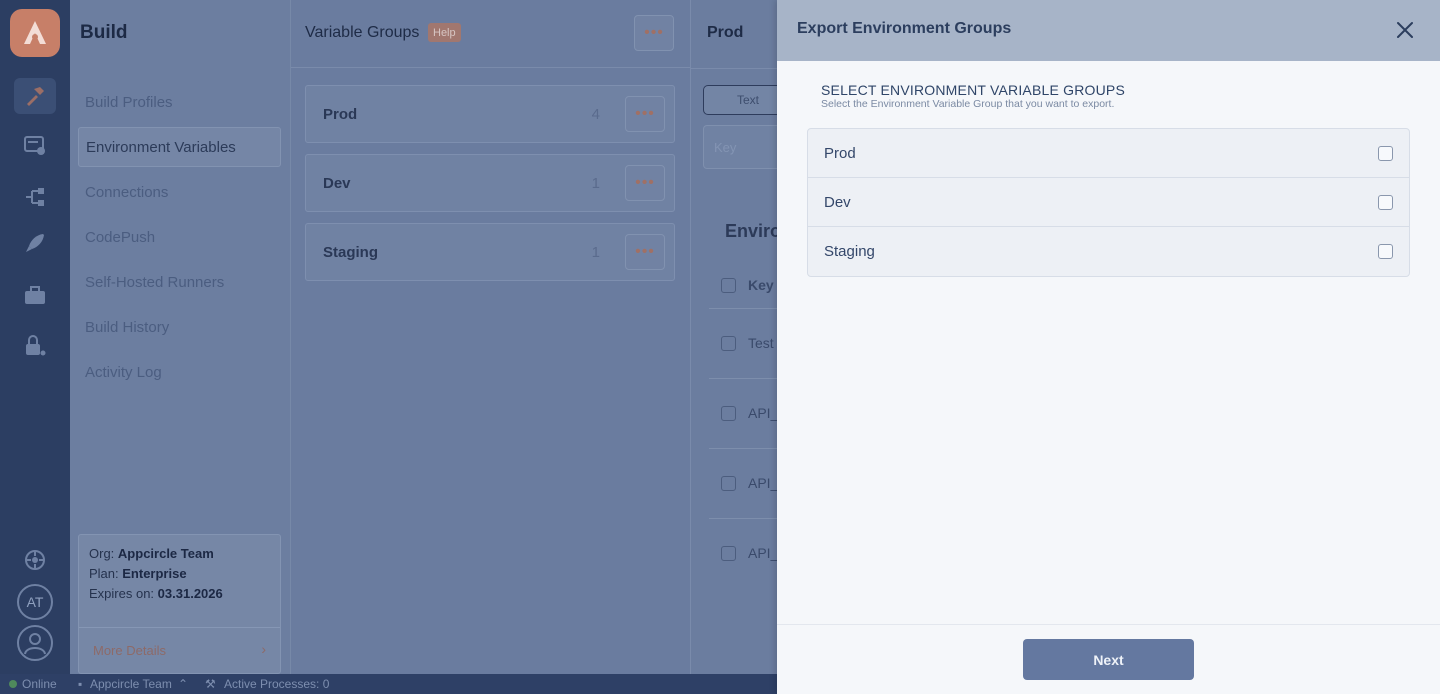 The height and width of the screenshot is (694, 1440). What do you see at coordinates (849, 251) in the screenshot?
I see `option-label: Staging` at bounding box center [849, 251].